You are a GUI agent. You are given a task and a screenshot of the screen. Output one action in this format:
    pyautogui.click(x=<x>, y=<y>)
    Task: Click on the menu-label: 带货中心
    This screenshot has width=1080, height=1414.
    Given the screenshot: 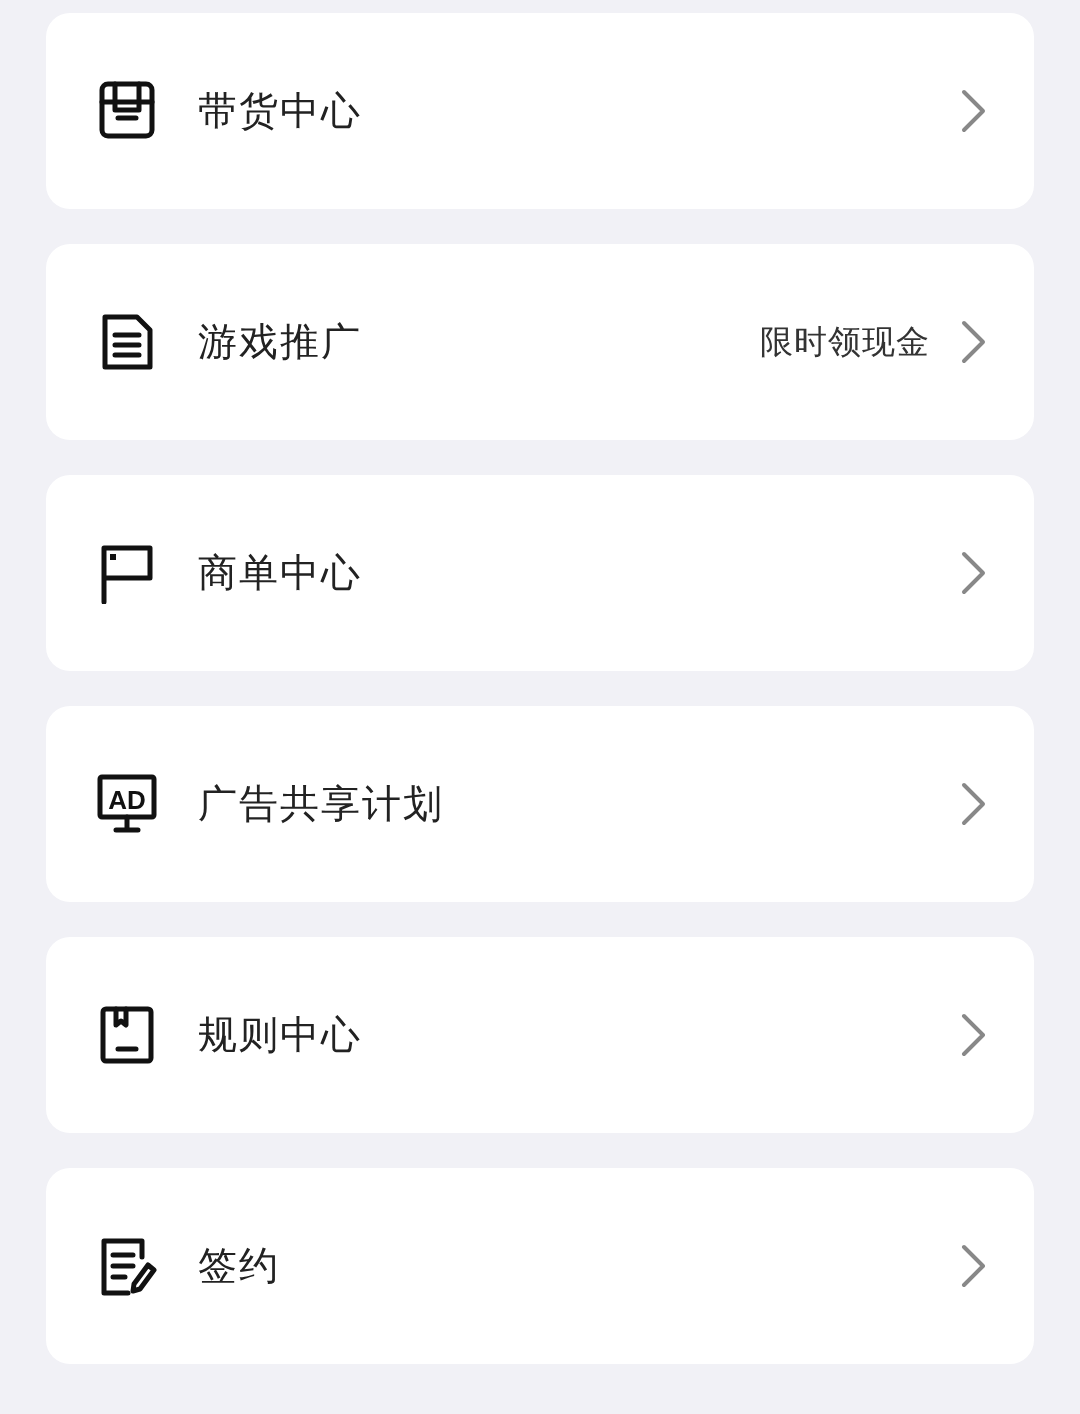 What is the action you would take?
    pyautogui.click(x=280, y=110)
    